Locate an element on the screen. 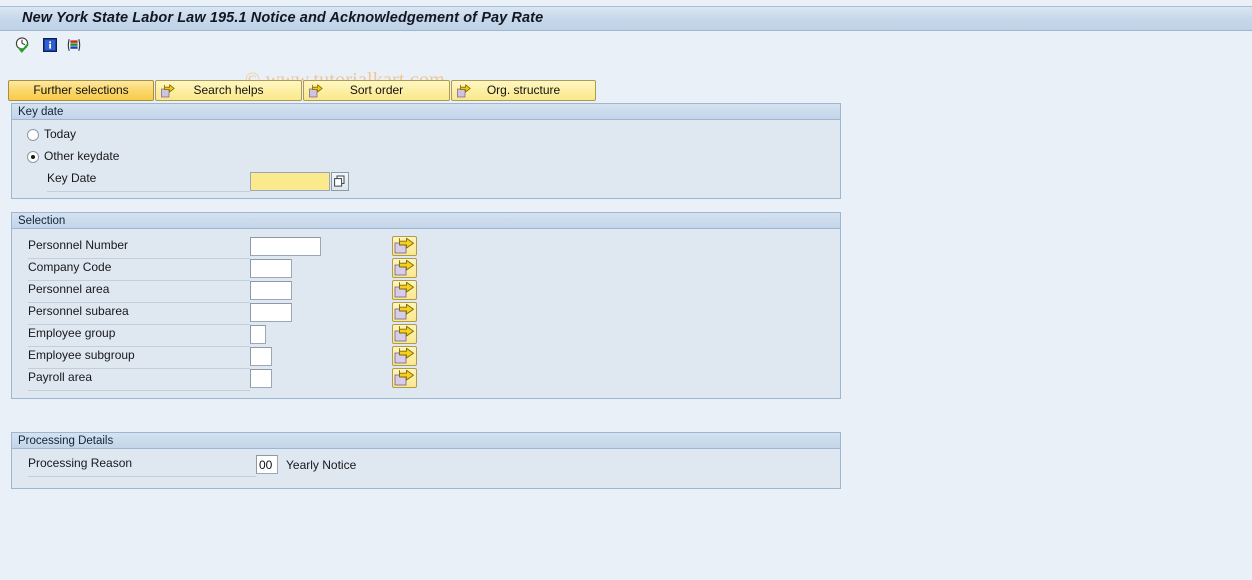 The image size is (1252, 580). key-date-panel: Key date Today Other keydate Key Date is located at coordinates (426, 151).